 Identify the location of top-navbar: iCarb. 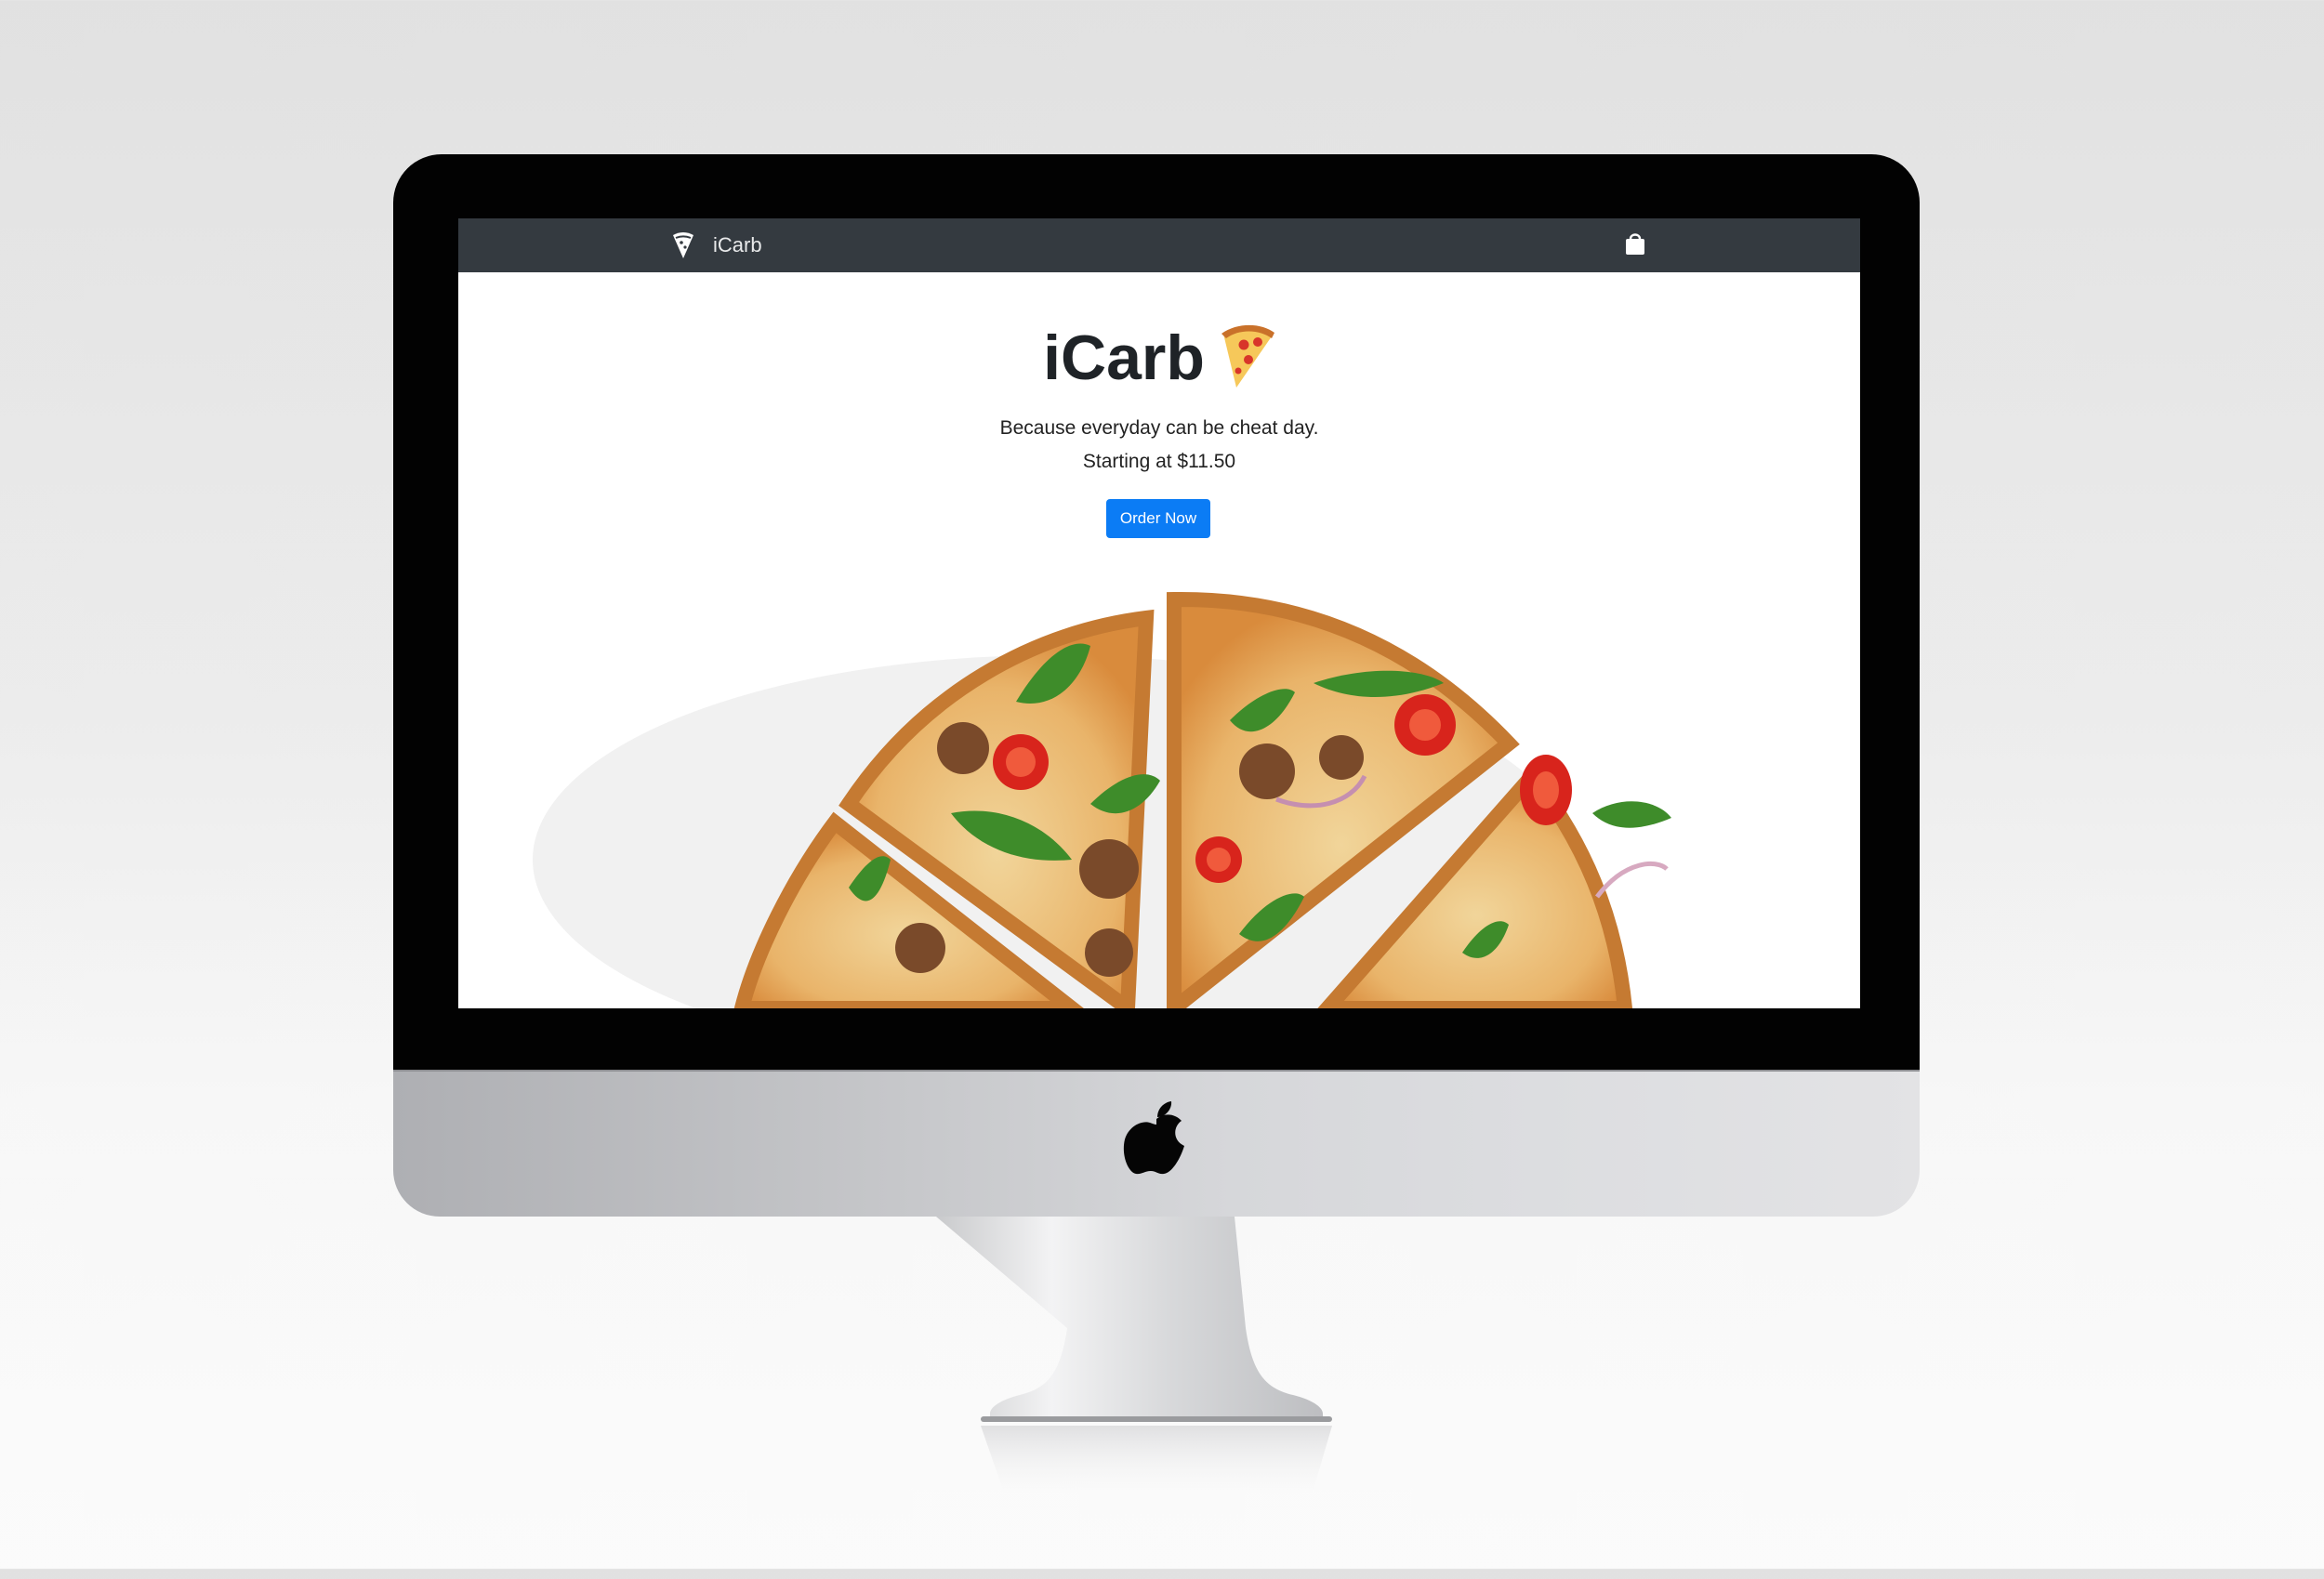
(1159, 245).